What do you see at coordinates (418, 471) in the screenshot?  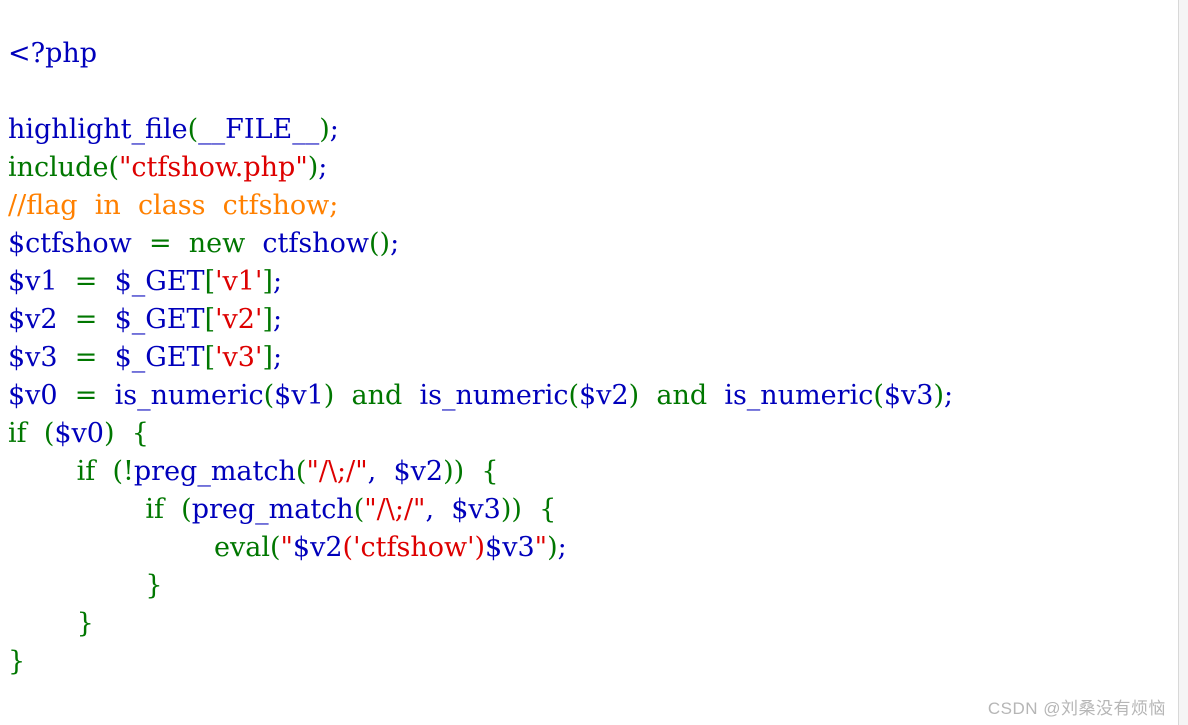 I see `code-token-default: $v2` at bounding box center [418, 471].